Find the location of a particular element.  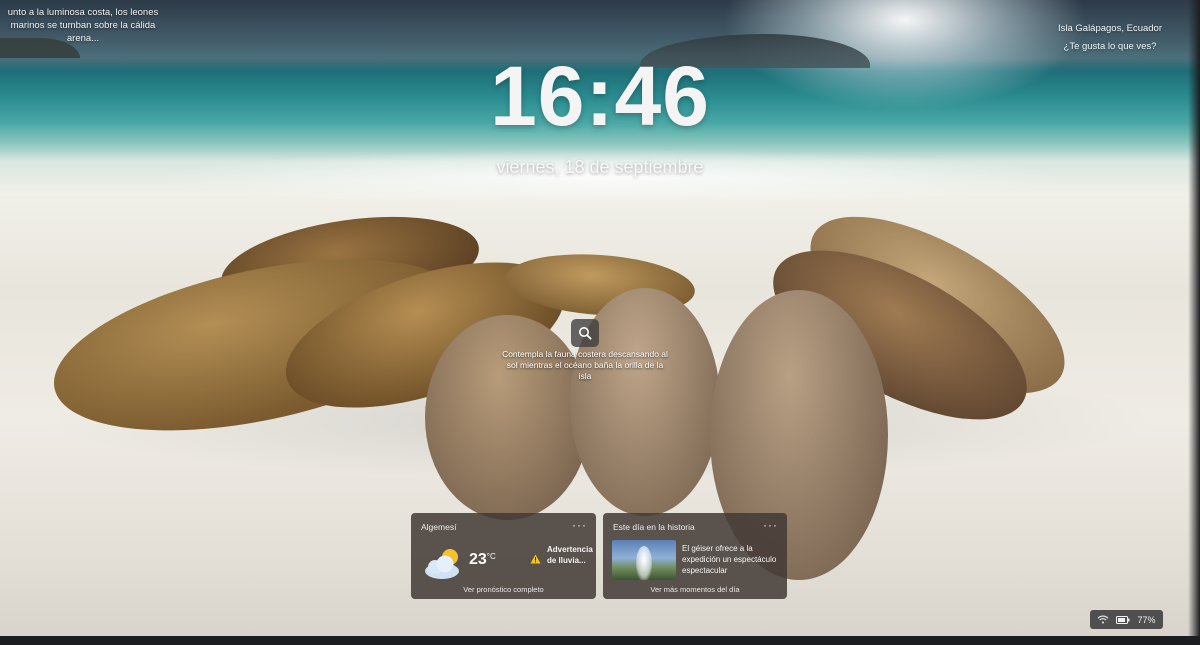

sea-lion is located at coordinates (507, 417).